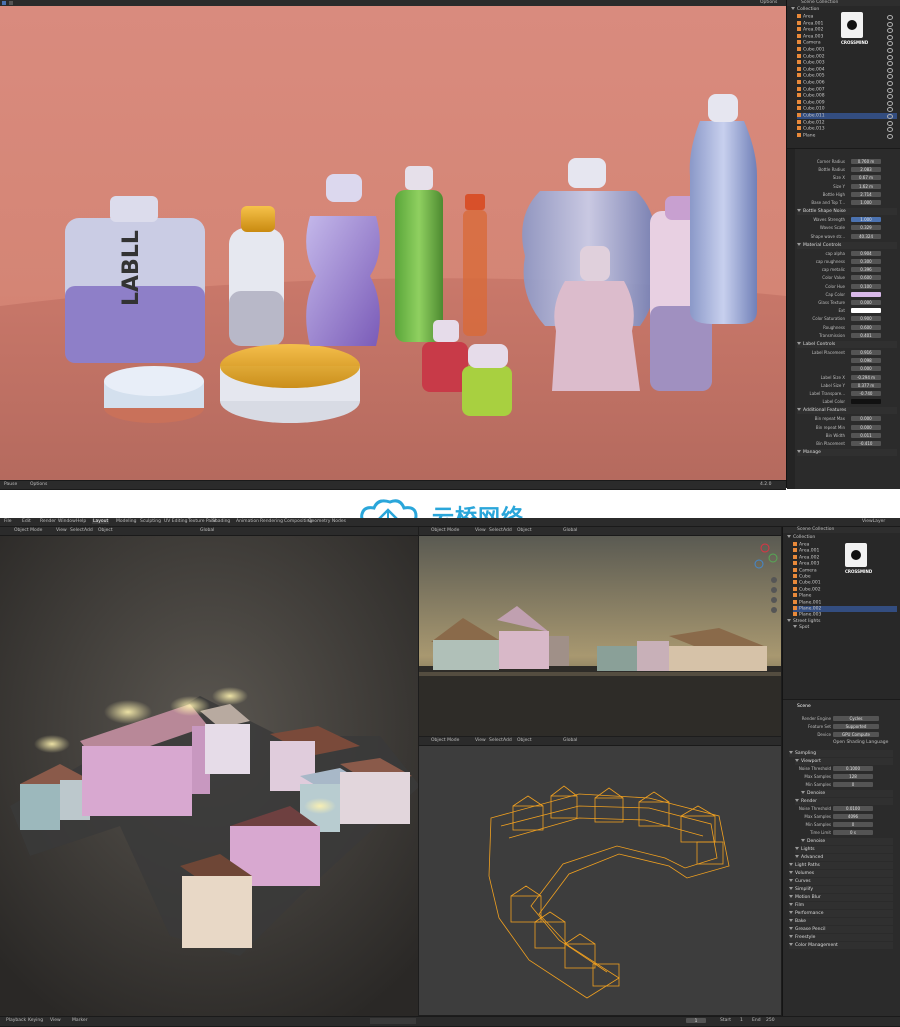 The image size is (900, 1027). What do you see at coordinates (841, 913) in the screenshot?
I see `panel-header: Performance` at bounding box center [841, 913].